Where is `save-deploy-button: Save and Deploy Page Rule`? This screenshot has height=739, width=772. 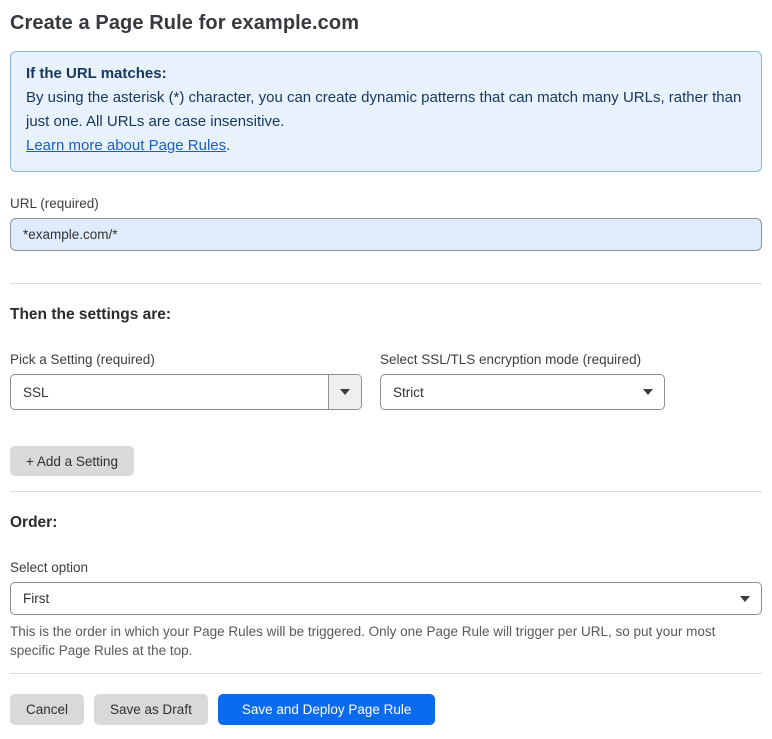 save-deploy-button: Save and Deploy Page Rule is located at coordinates (326, 709).